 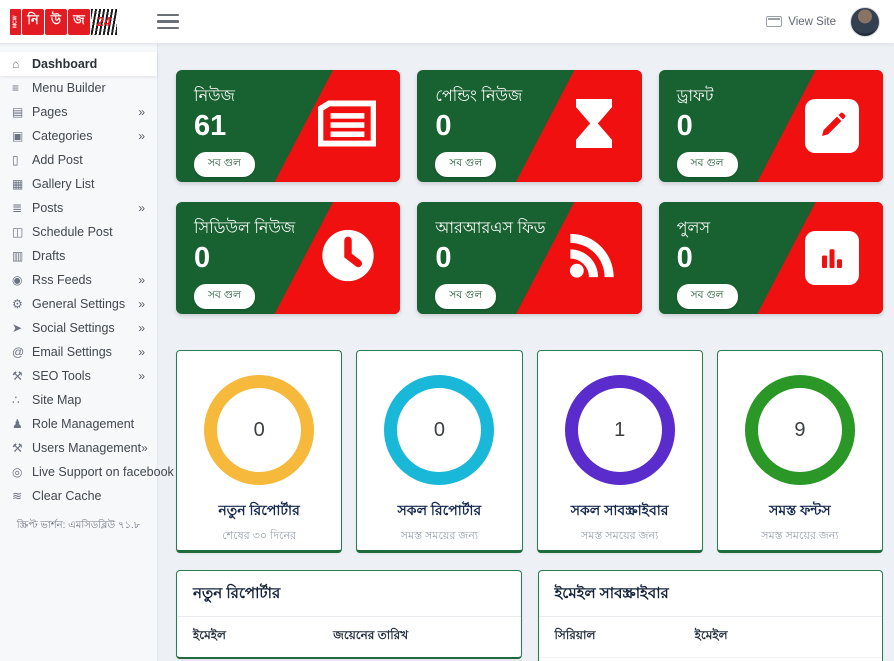 I want to click on donut-ring: 9, so click(x=799, y=430).